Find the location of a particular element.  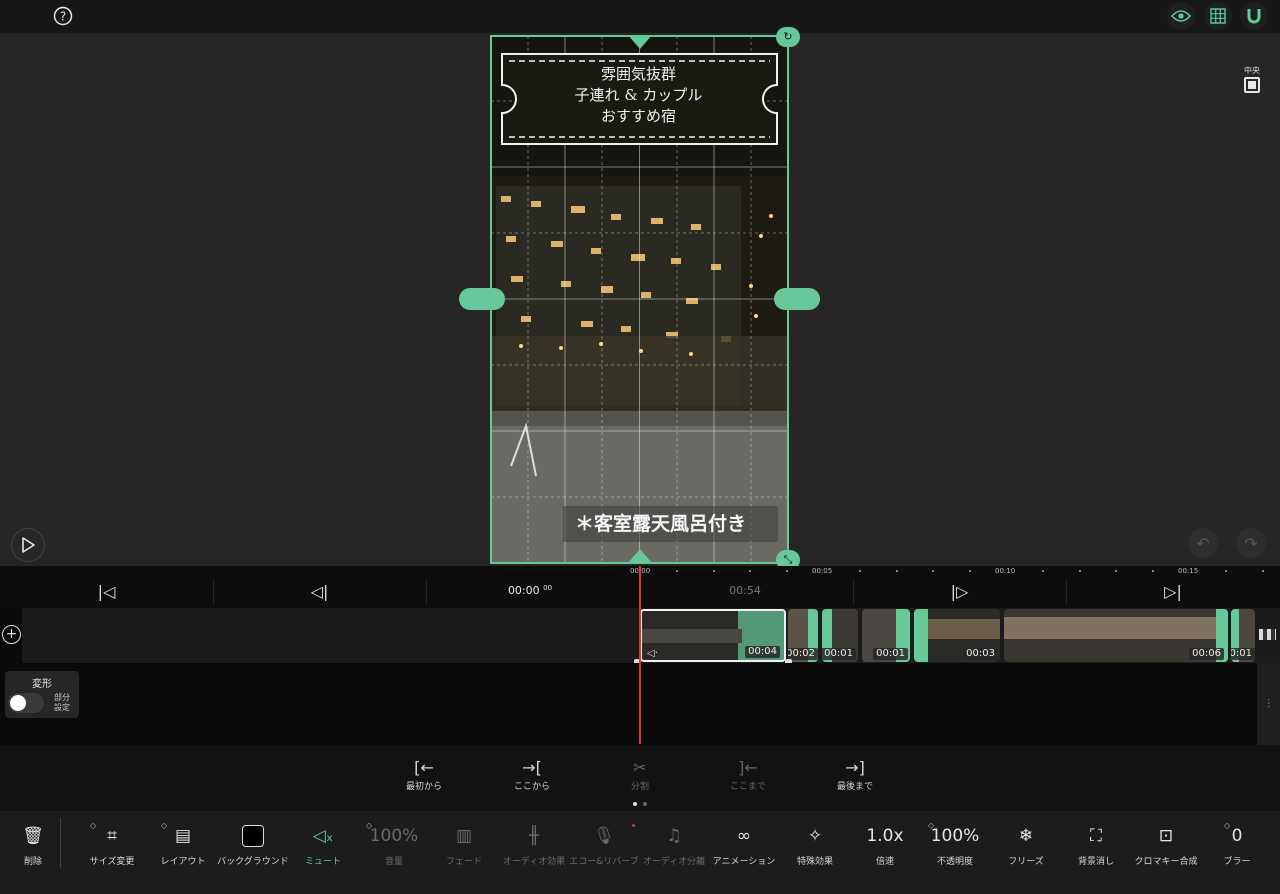

trim-end-button: →] 最後まで is located at coordinates (855, 774).